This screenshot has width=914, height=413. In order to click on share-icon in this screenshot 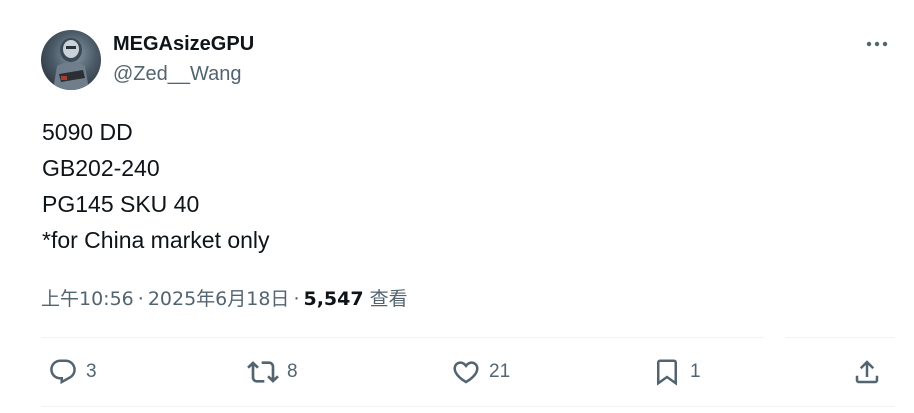, I will do `click(867, 372)`.